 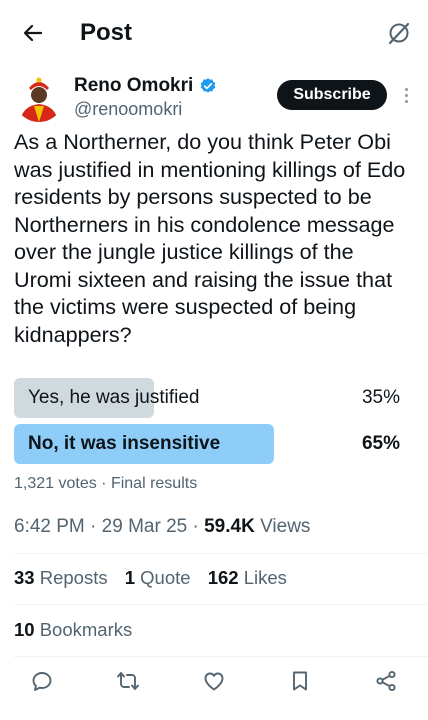 What do you see at coordinates (24, 577) in the screenshot?
I see `reposts-count: 33` at bounding box center [24, 577].